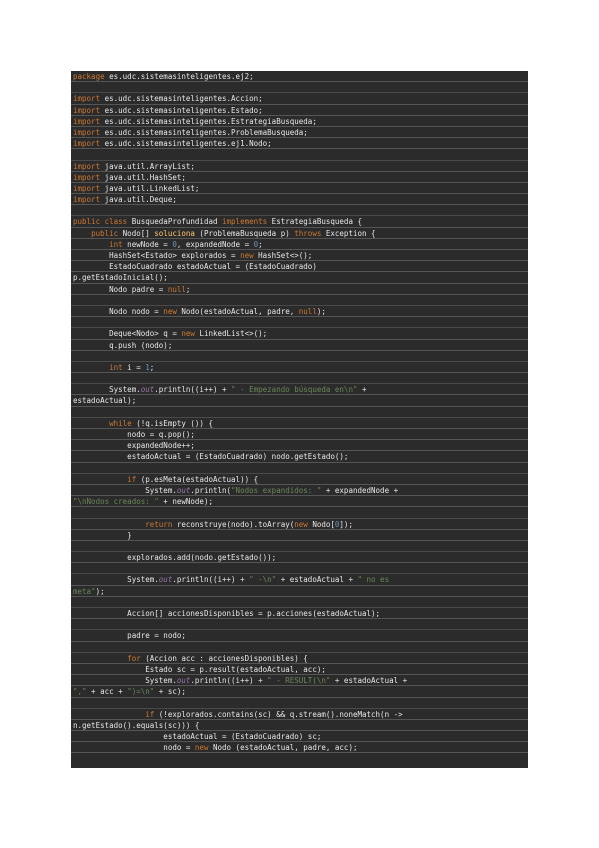 The image size is (599, 848). What do you see at coordinates (105, 233) in the screenshot?
I see `code-token: public` at bounding box center [105, 233].